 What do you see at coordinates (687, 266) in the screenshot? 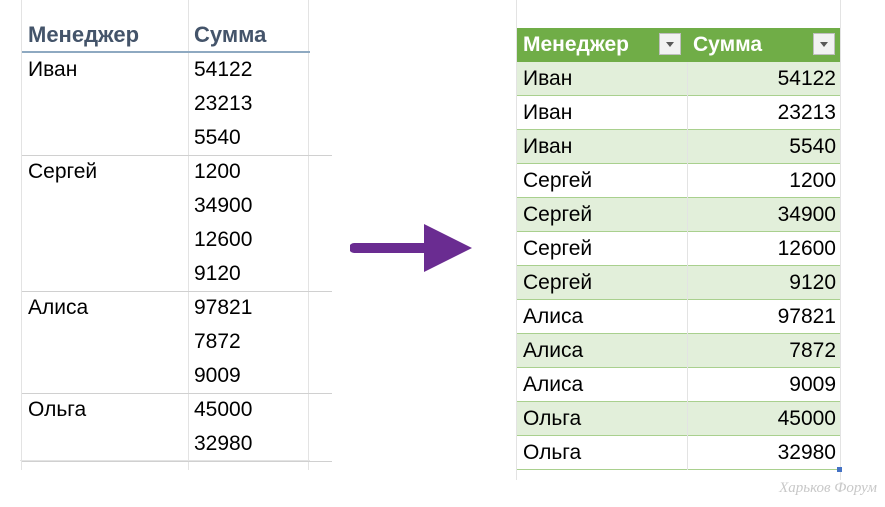
I see `column-divider` at bounding box center [687, 266].